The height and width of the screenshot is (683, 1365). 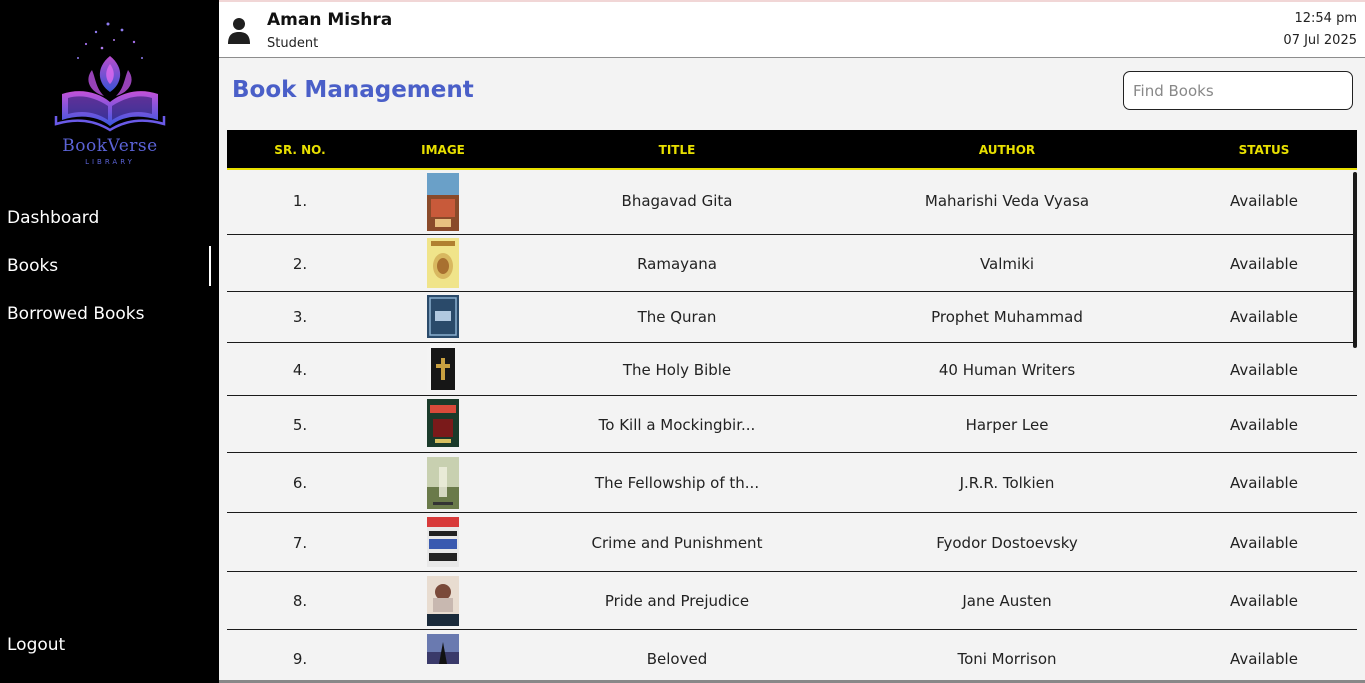 I want to click on title-cell: The Holy Bible, so click(x=677, y=370).